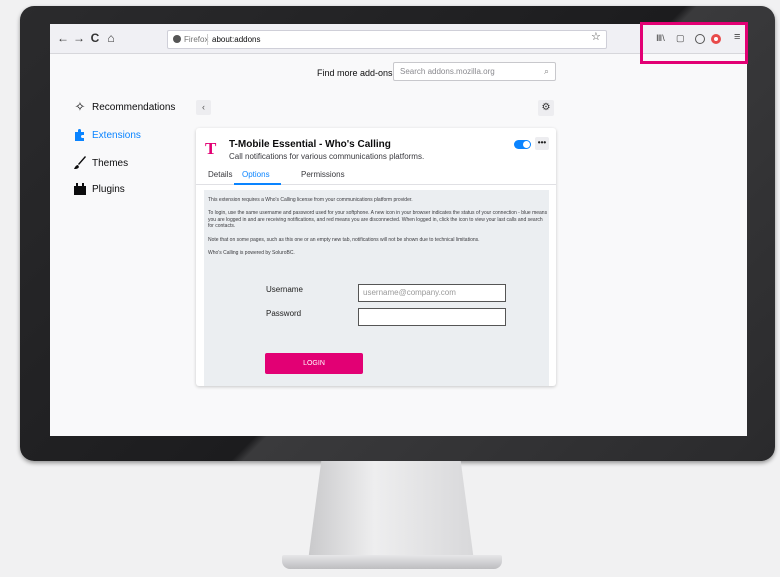  What do you see at coordinates (546, 71) in the screenshot?
I see `search-icon: ⌕` at bounding box center [546, 71].